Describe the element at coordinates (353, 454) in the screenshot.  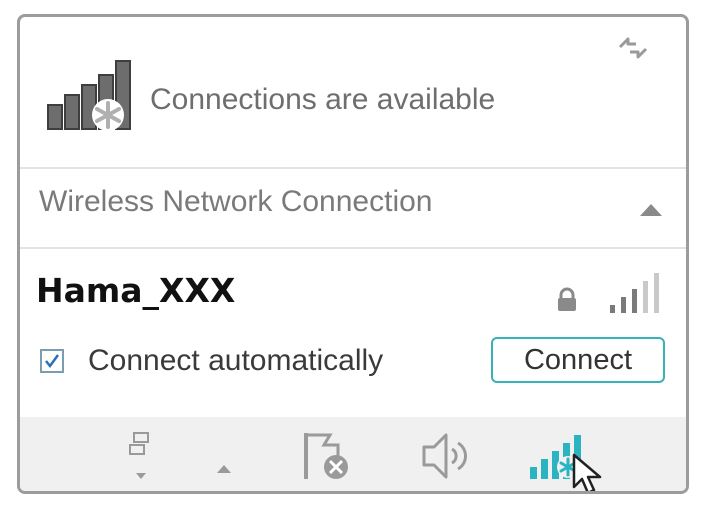
I see `taskbar-tray` at that location.